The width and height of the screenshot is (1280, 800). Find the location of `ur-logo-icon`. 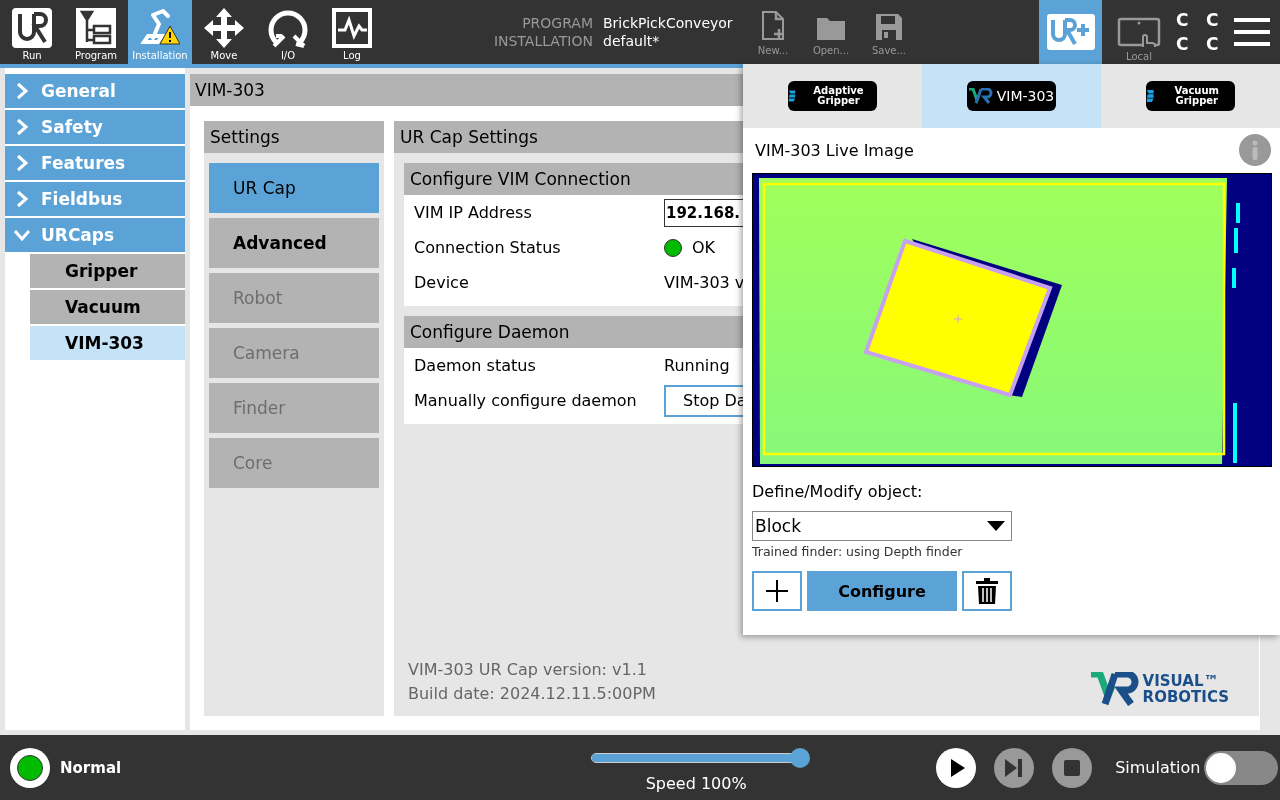

ur-logo-icon is located at coordinates (32, 28).